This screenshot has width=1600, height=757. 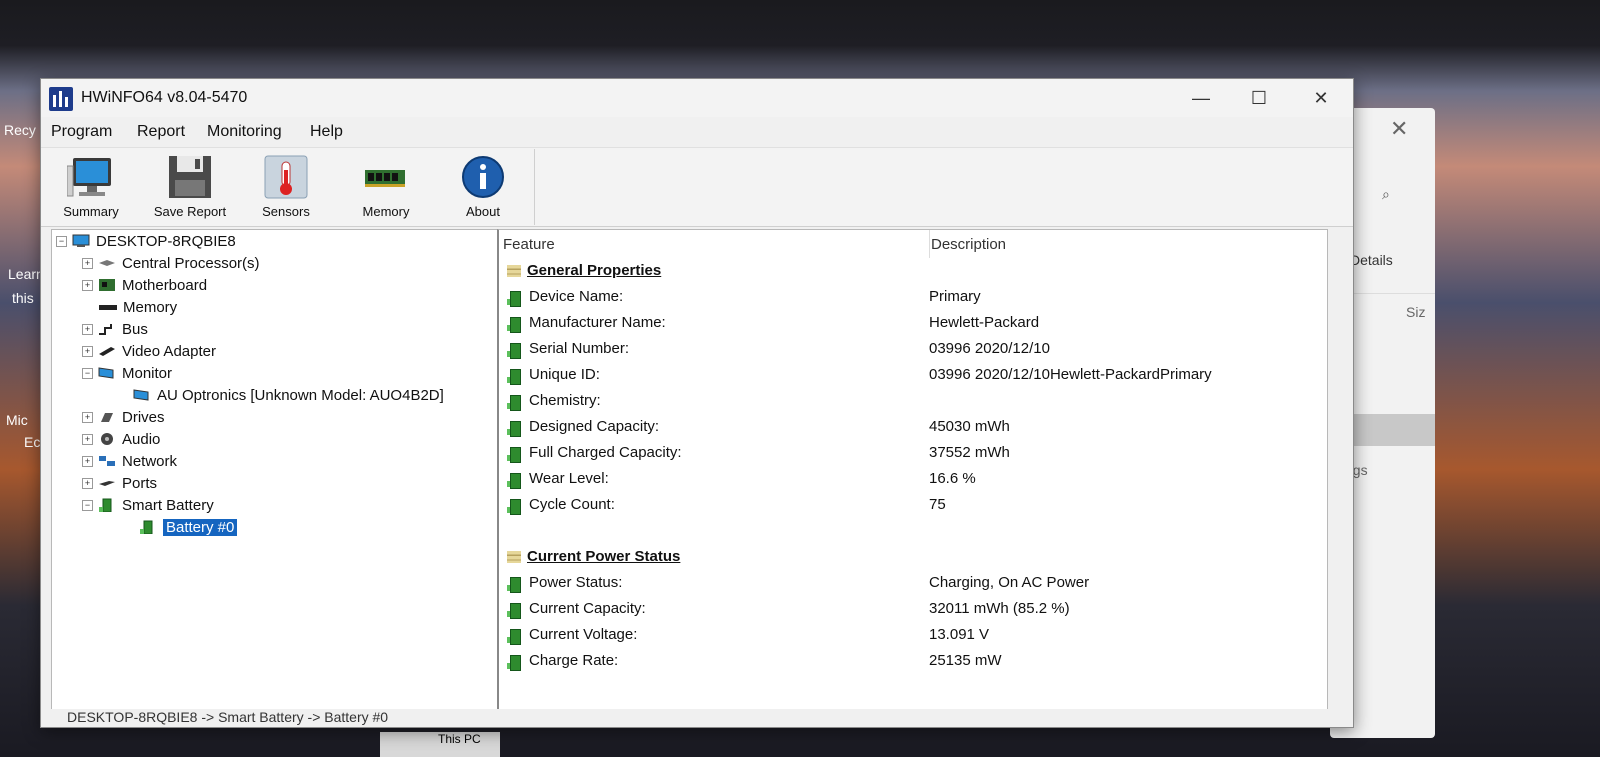 I want to click on summary-button: Summary, so click(x=91, y=187).